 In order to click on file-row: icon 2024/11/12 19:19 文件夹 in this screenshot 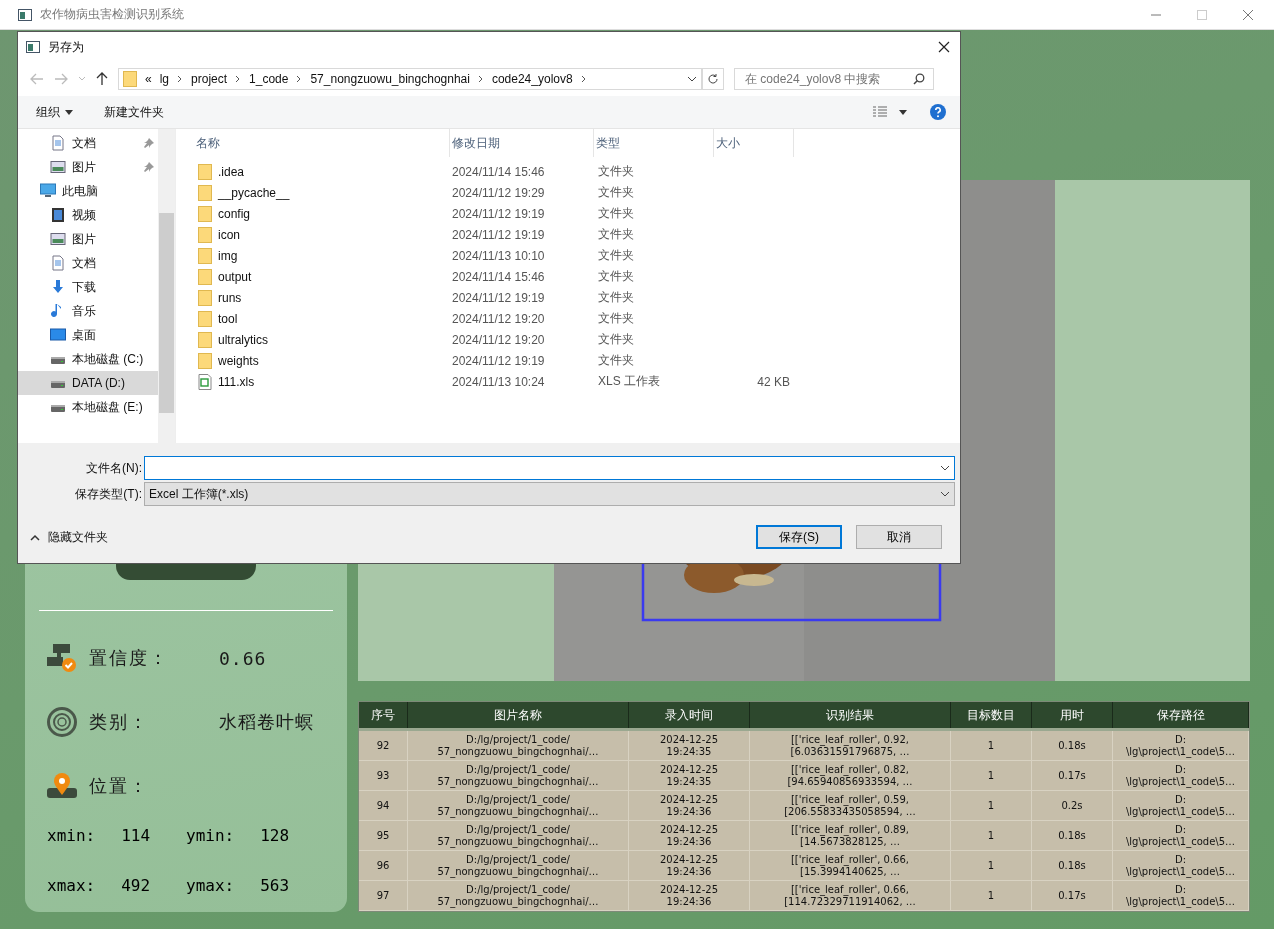, I will do `click(577, 234)`.